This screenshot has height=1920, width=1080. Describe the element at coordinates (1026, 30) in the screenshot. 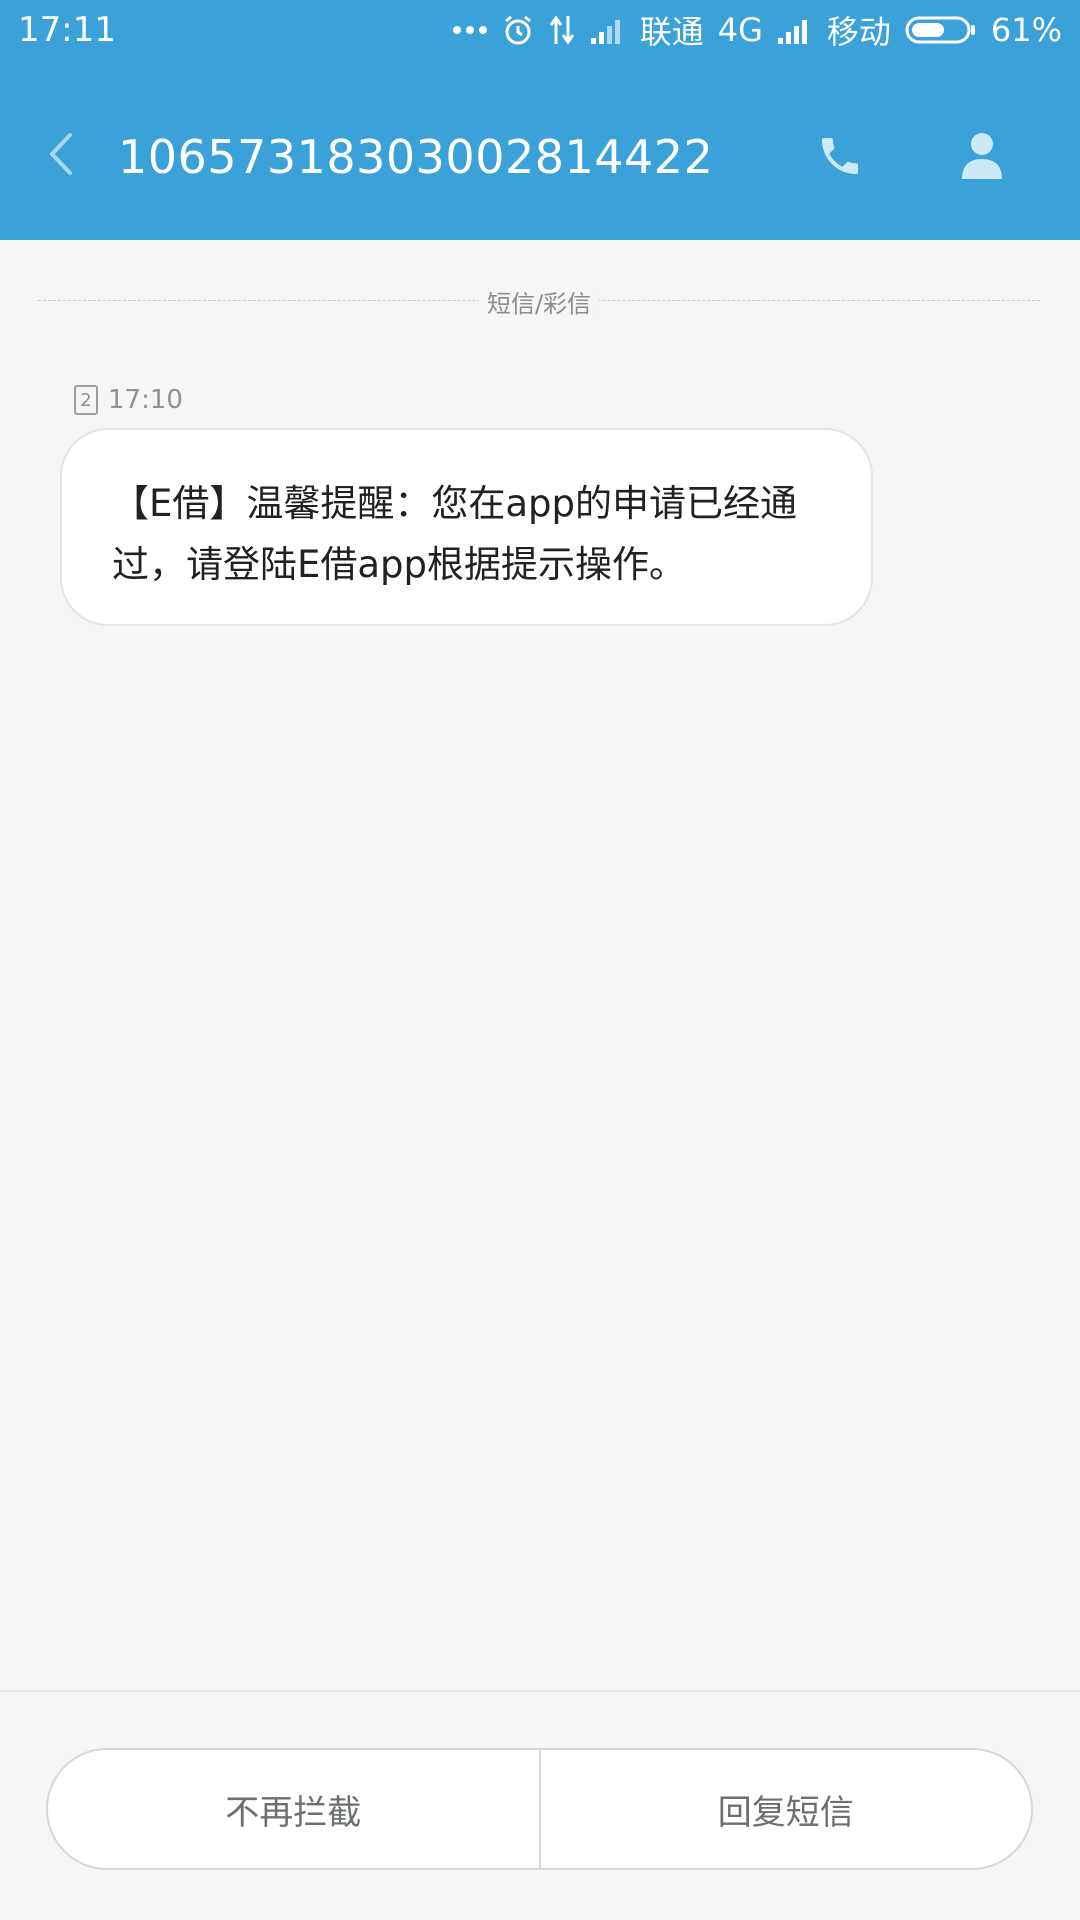

I see `battery-percent: 61%` at that location.